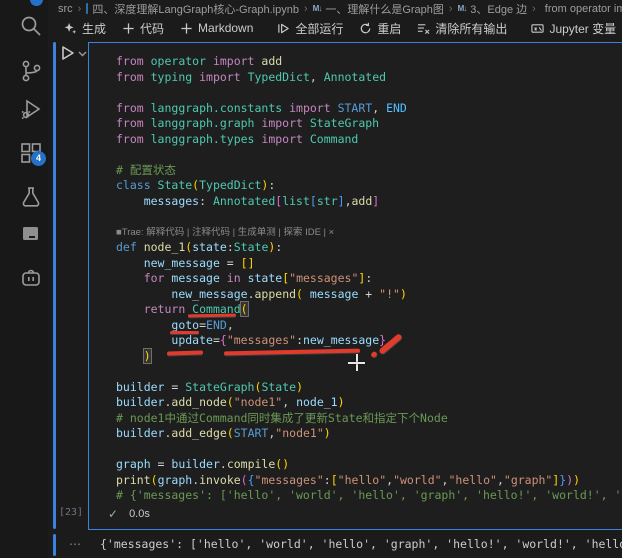 This screenshot has width=622, height=558. Describe the element at coordinates (248, 123) in the screenshot. I see `code-line: from langgraph.graph import StateGraph` at that location.